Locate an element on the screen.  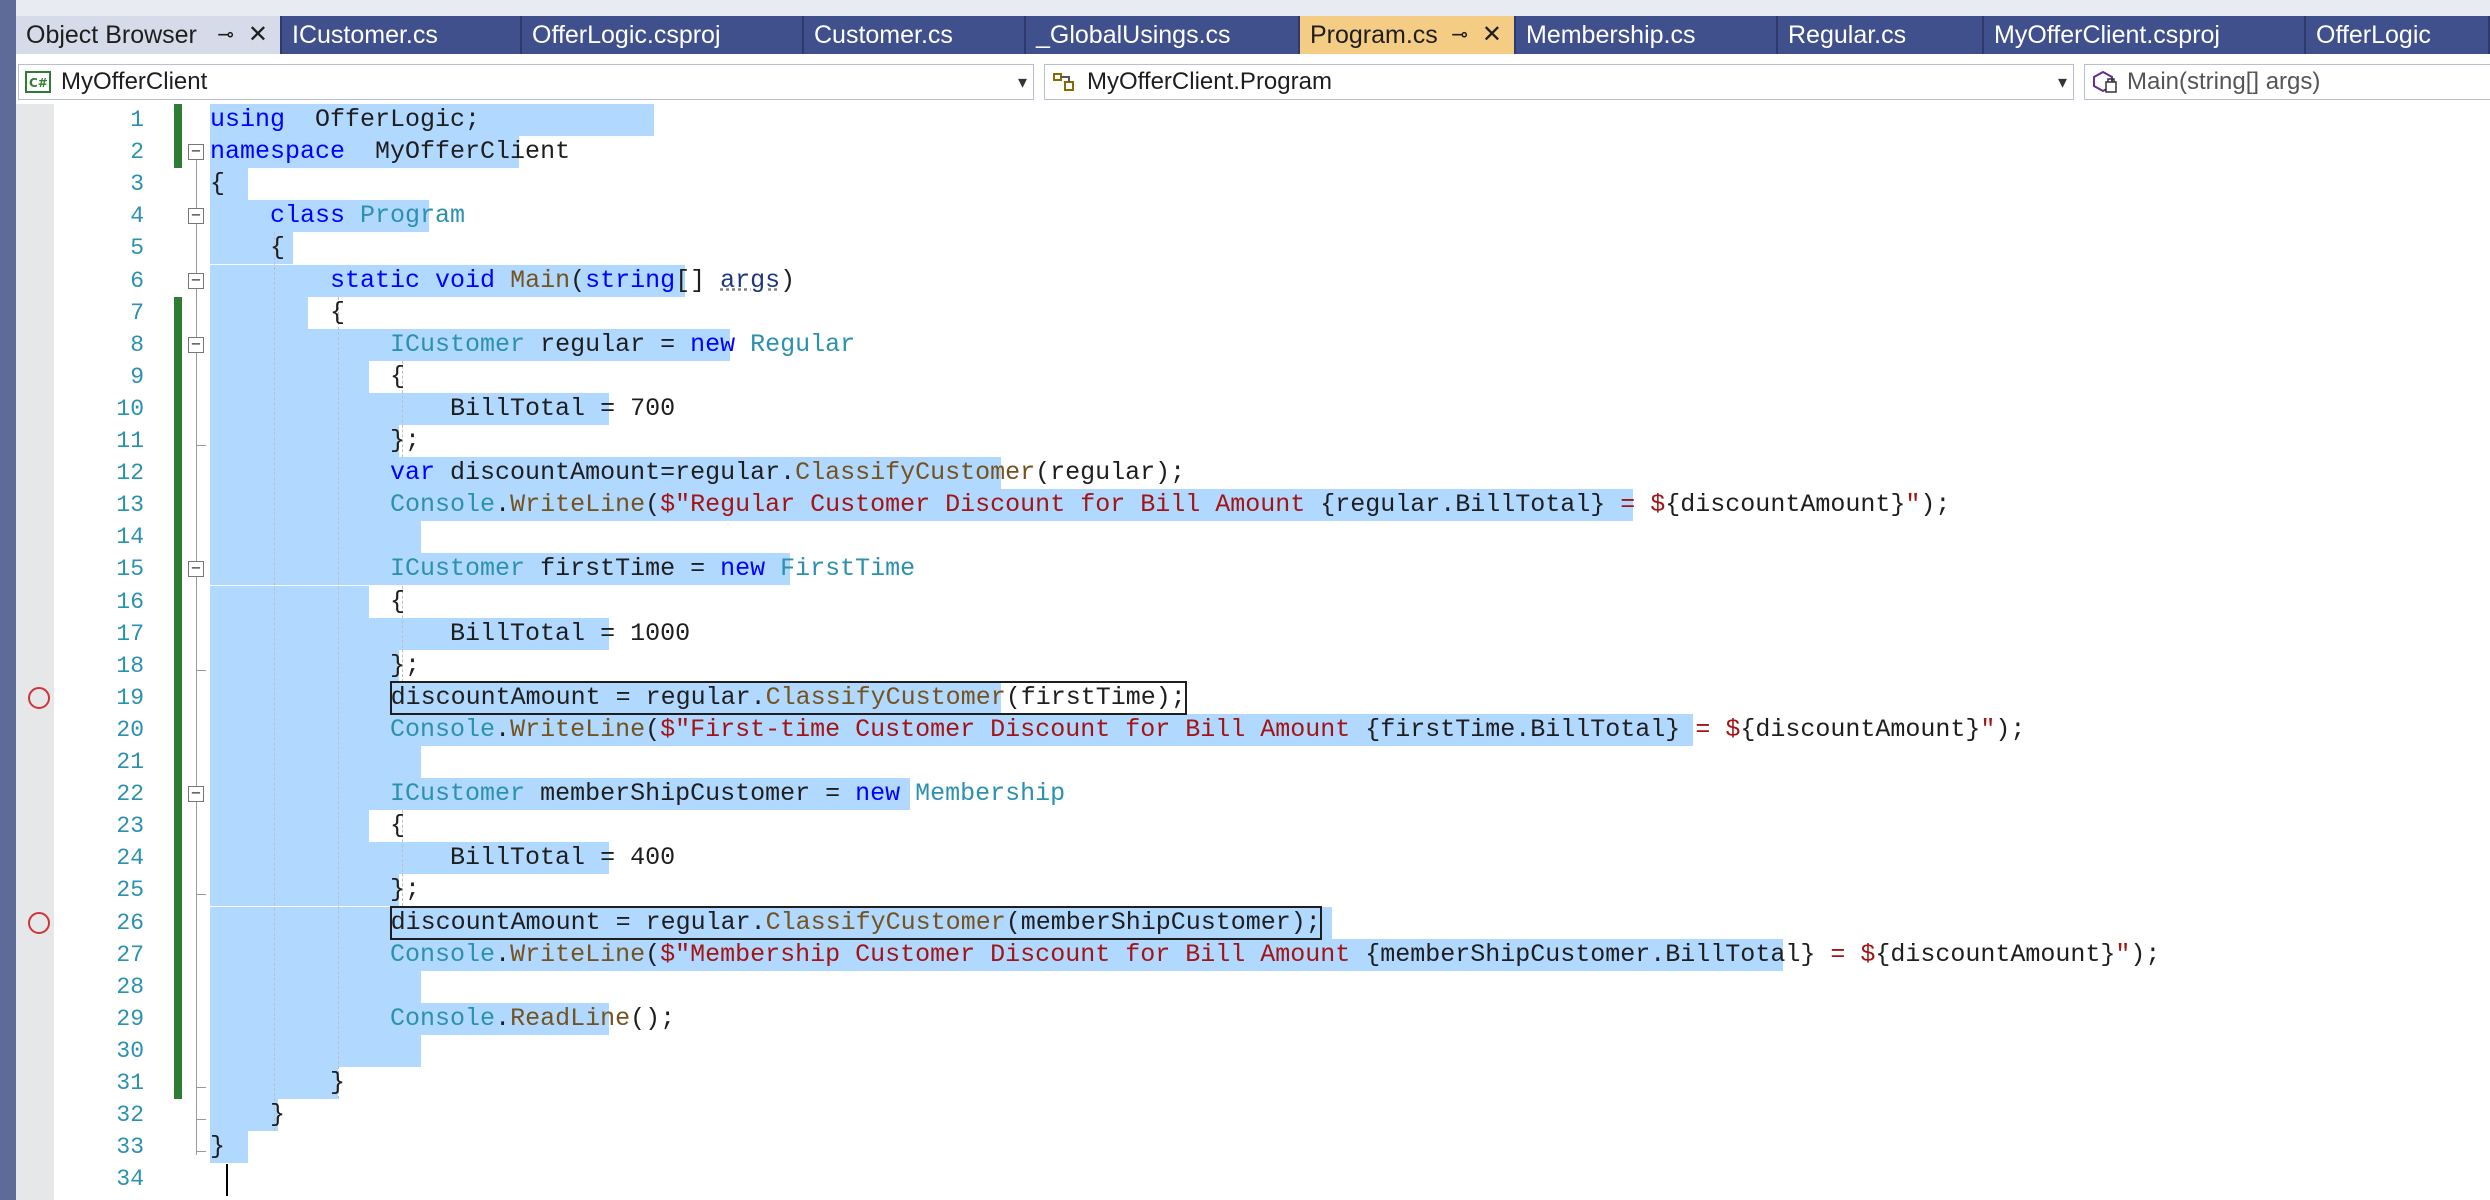
code-token: ICustomer is located at coordinates (458, 569).